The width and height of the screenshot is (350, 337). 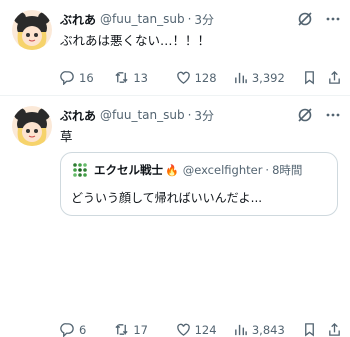 I want to click on reply-button: 6, so click(x=87, y=329).